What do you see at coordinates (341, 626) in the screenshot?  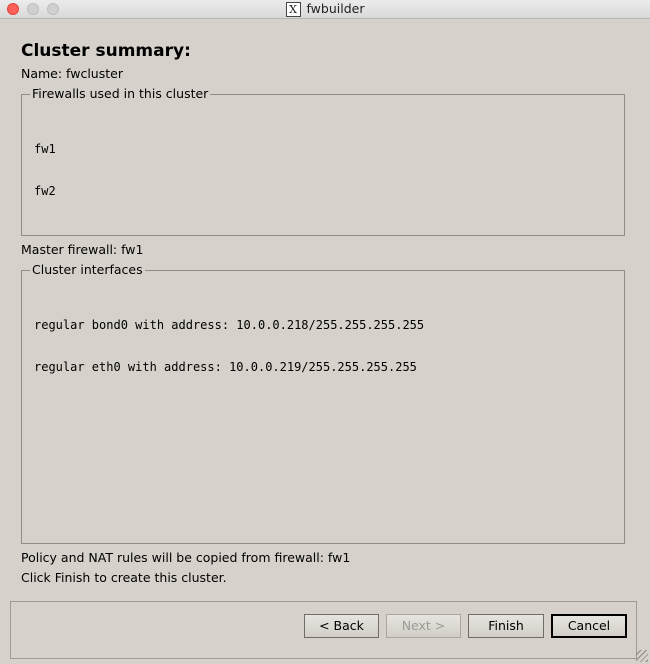 I see `back-button: < Back` at bounding box center [341, 626].